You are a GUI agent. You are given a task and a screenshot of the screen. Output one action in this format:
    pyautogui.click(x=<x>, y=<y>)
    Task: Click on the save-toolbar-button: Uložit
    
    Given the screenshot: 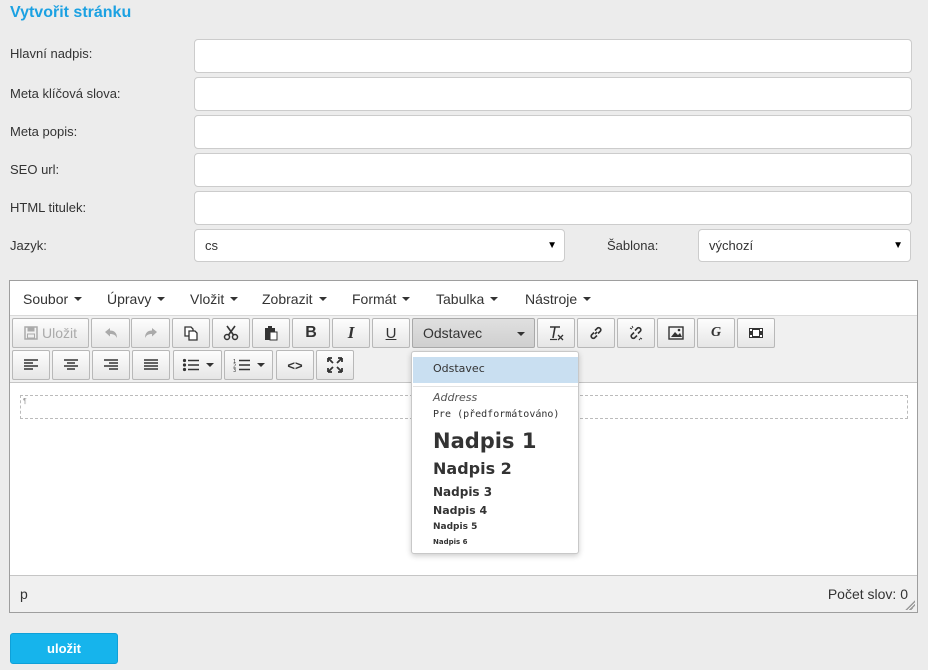 What is the action you would take?
    pyautogui.click(x=50, y=333)
    